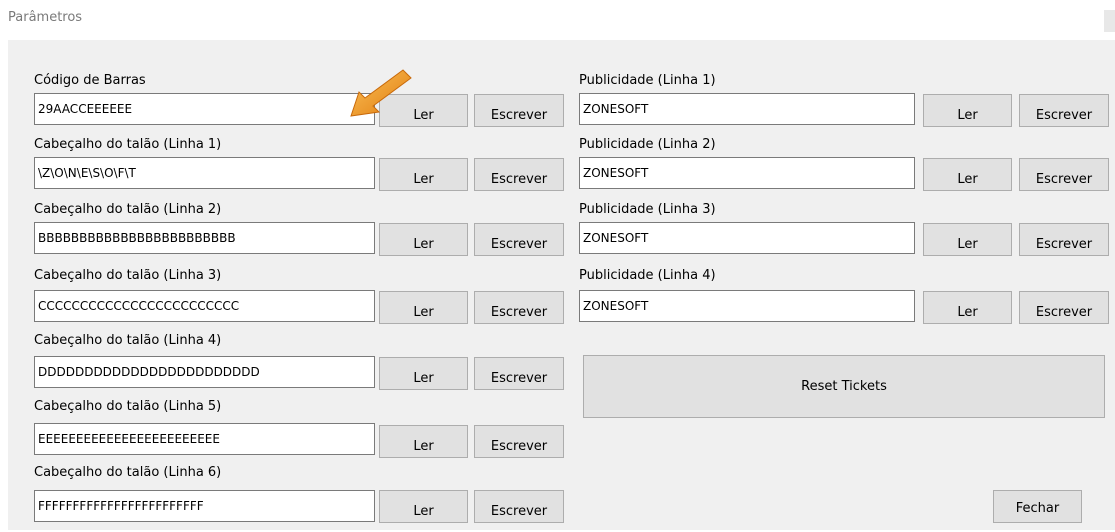 The image size is (1115, 532). What do you see at coordinates (519, 110) in the screenshot?
I see `barcode-write-button: Escrever` at bounding box center [519, 110].